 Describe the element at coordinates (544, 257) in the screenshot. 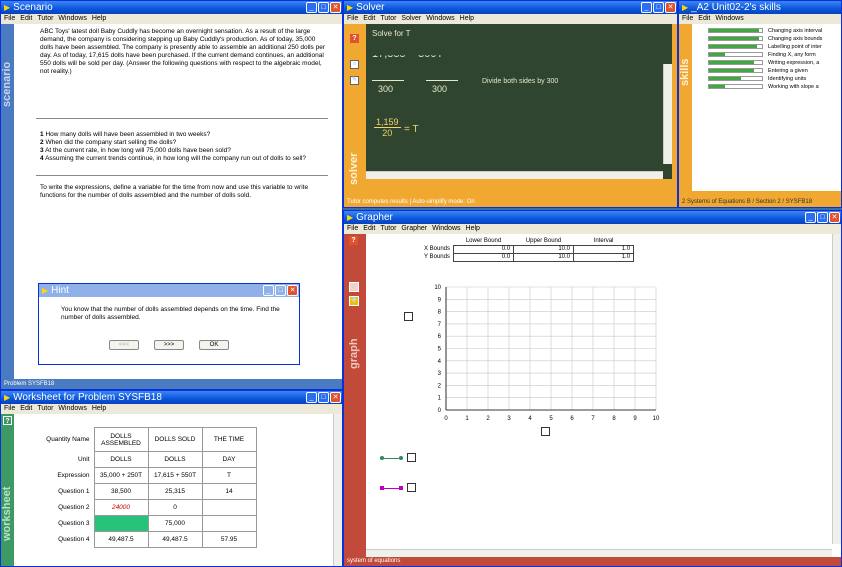

I see `y-upper-bound: 10.0` at that location.